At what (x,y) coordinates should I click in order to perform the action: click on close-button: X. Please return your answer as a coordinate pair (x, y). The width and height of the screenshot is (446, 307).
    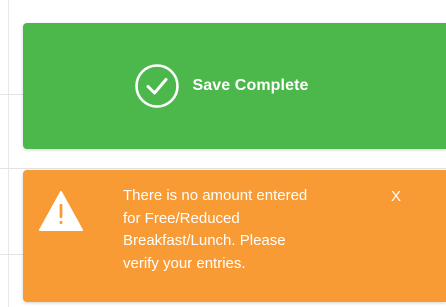
    Looking at the image, I should click on (396, 197).